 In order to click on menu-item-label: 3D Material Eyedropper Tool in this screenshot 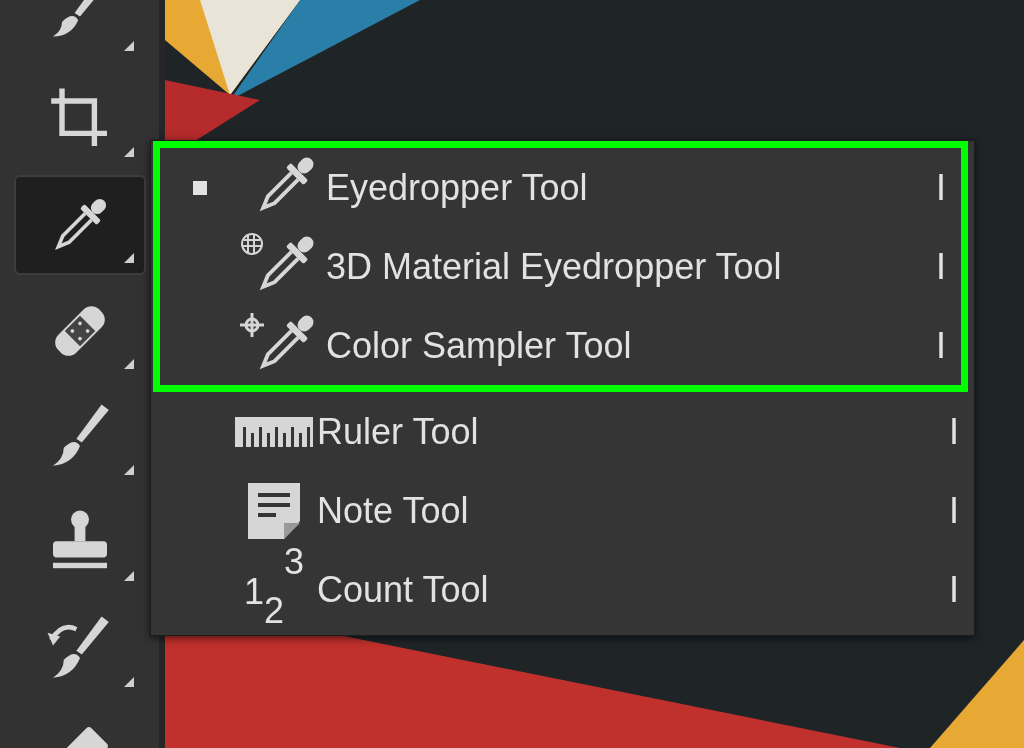, I will do `click(554, 266)`.